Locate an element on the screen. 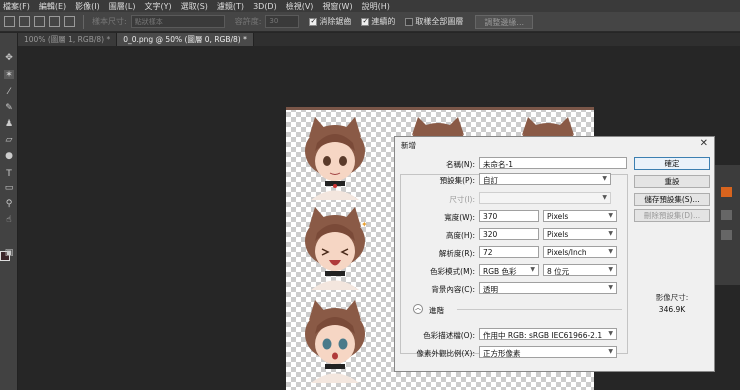 This screenshot has height=390, width=740. contiguous-checkbox: ✓ 連續的 is located at coordinates (378, 21).